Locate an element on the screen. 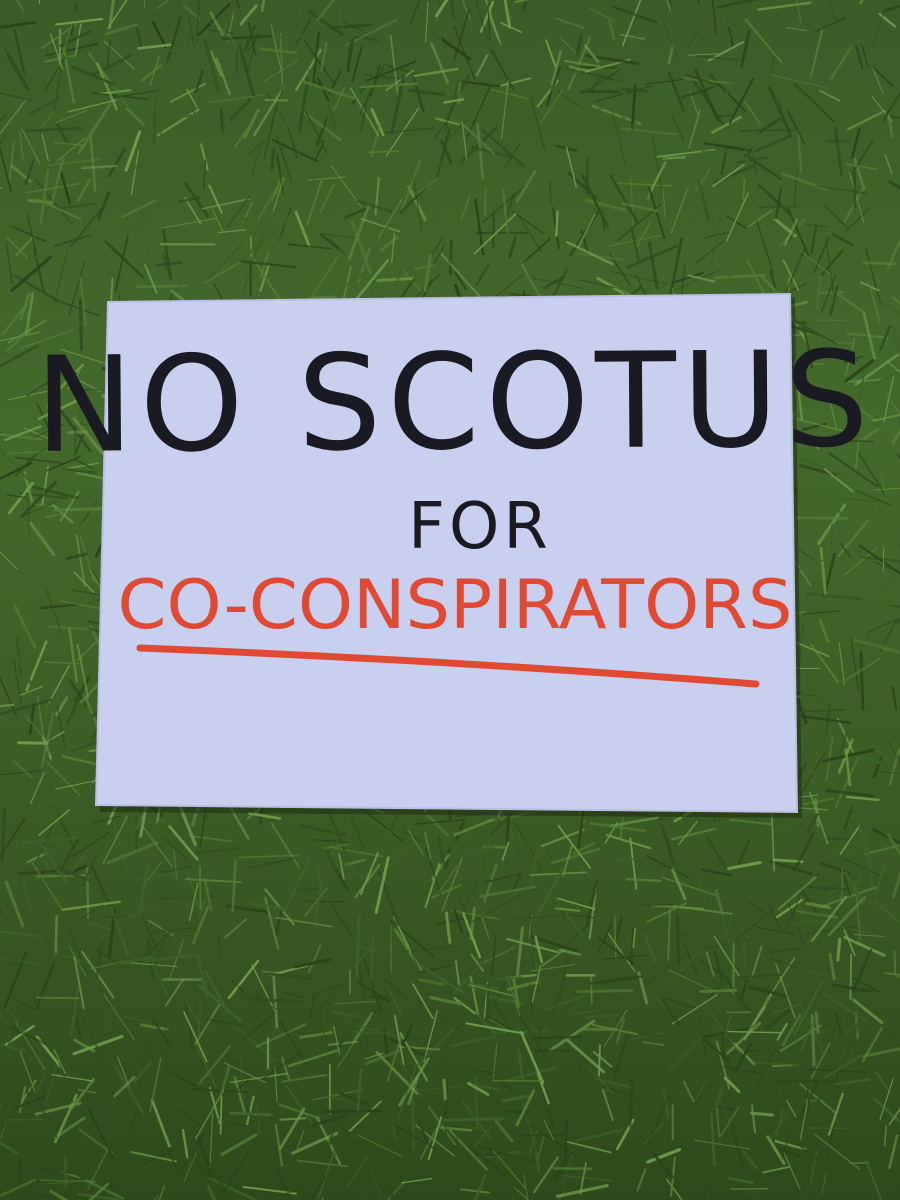 Image resolution: width=900 pixels, height=1200 pixels. sign-line-for: FOR is located at coordinates (480, 527).